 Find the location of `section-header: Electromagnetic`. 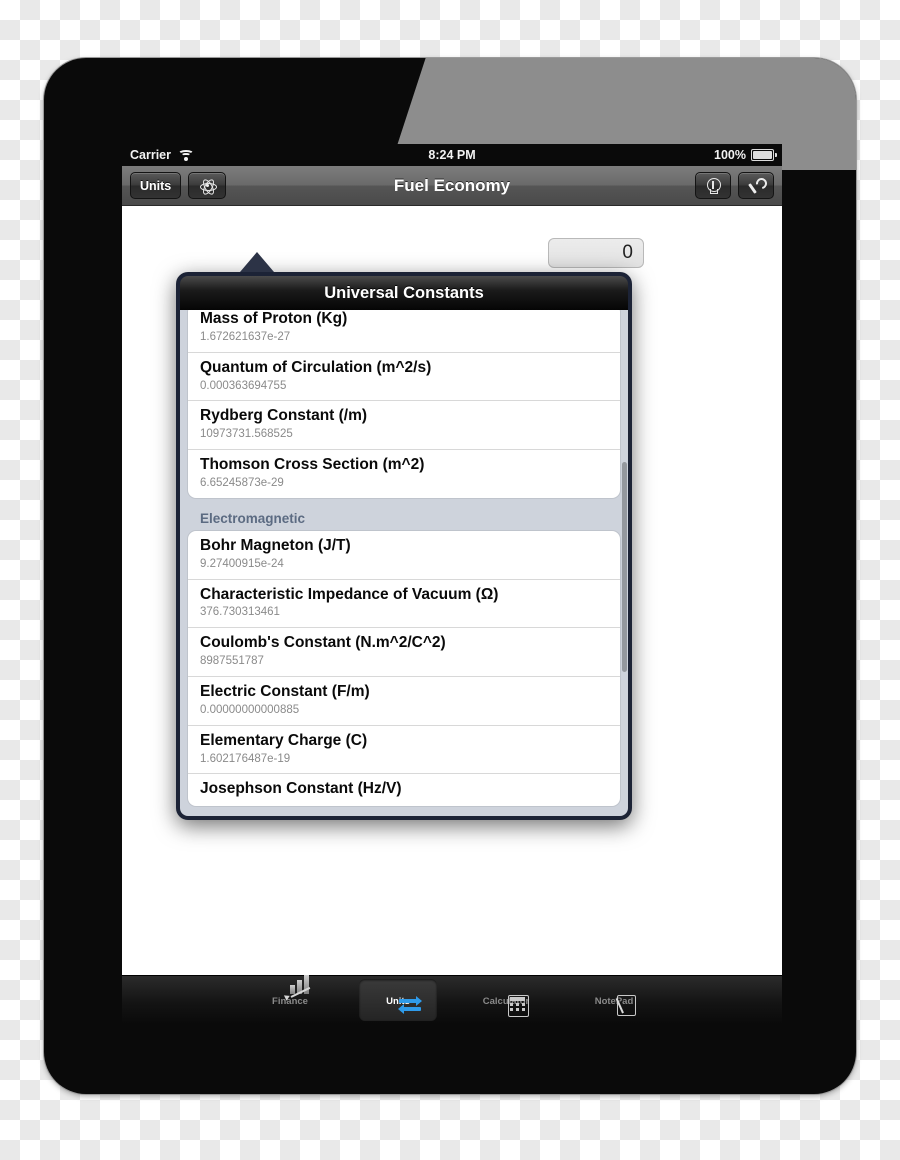

section-header: Electromagnetic is located at coordinates (253, 518).